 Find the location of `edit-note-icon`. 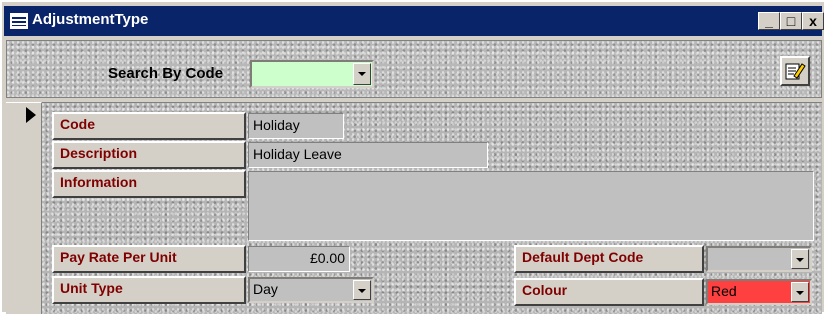

edit-note-icon is located at coordinates (795, 71).